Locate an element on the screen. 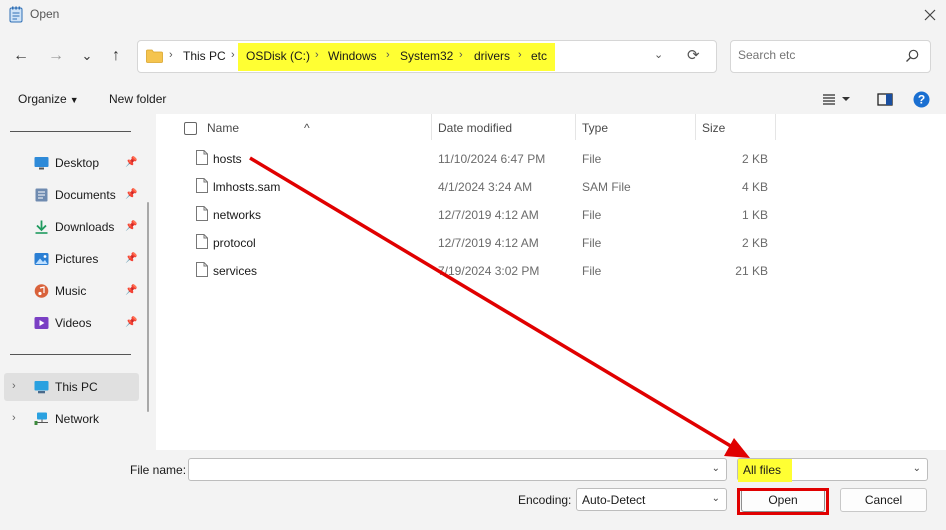  column-header-date-modified: Date modified is located at coordinates (504, 127).